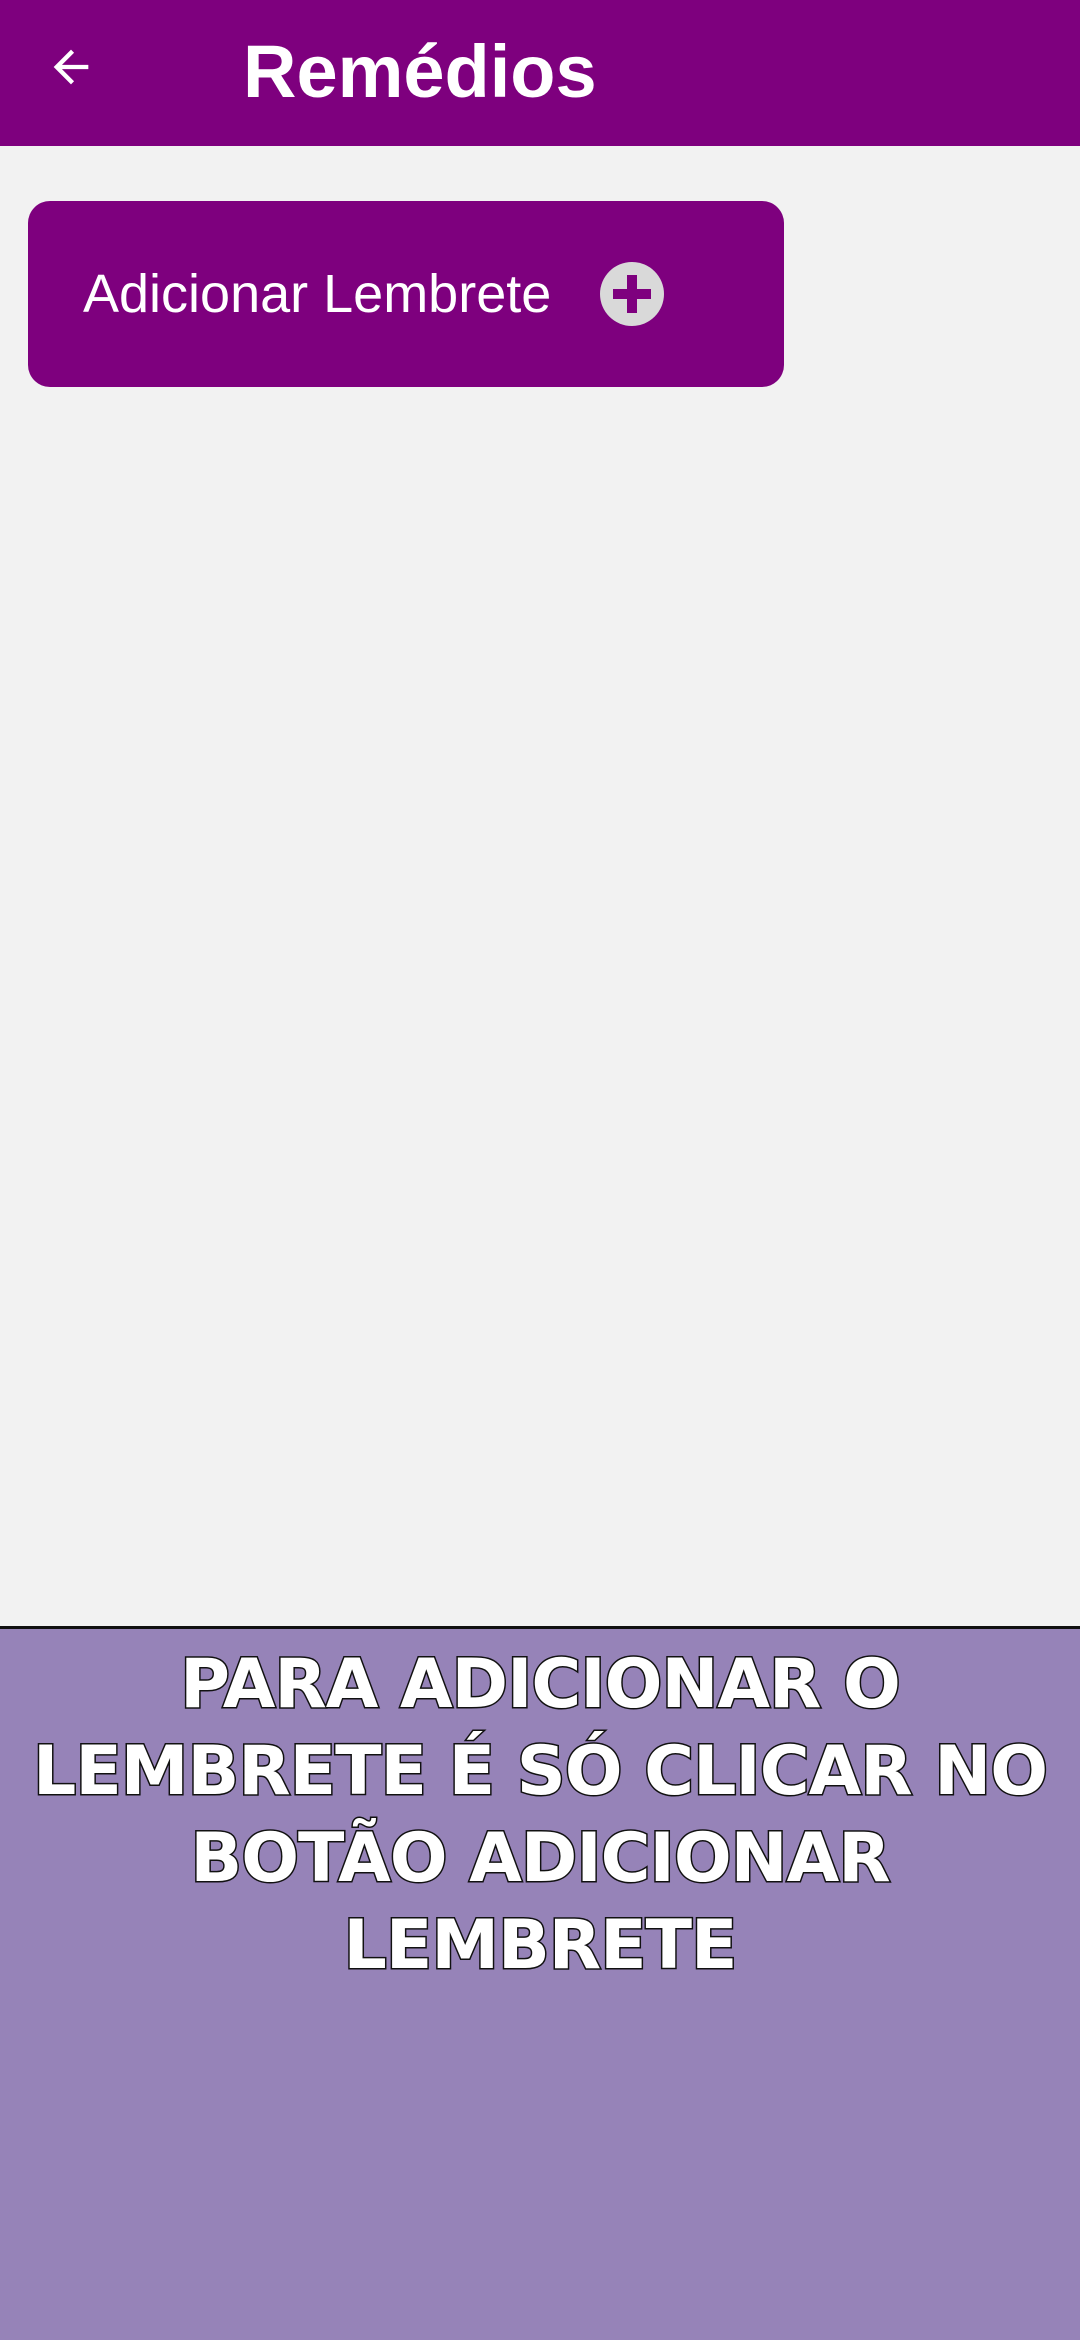  I want to click on plus-circle-icon, so click(632, 294).